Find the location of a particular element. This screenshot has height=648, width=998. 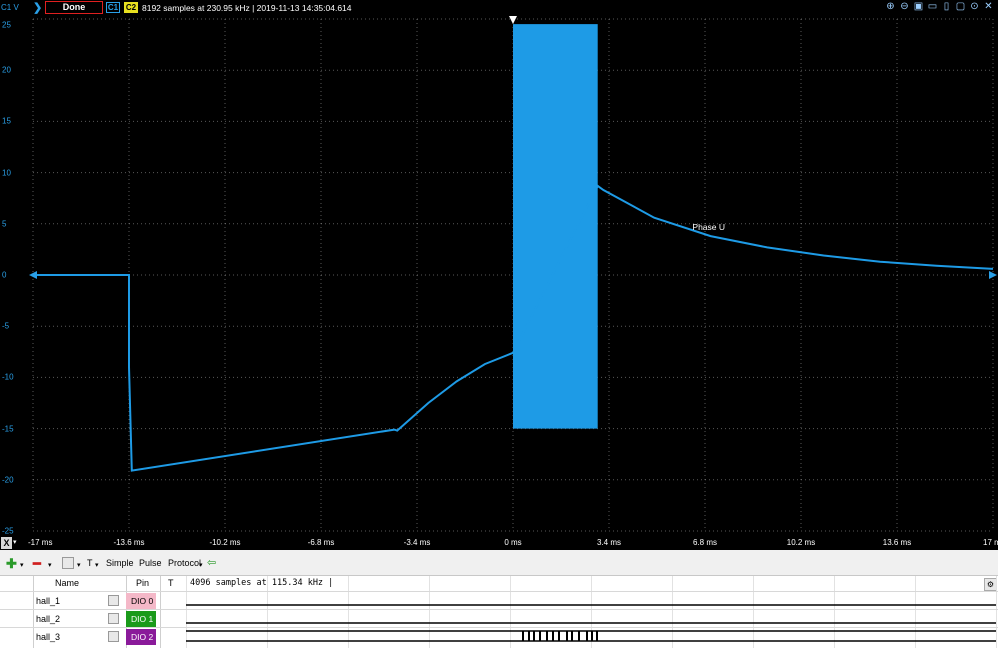

digital-channel-row: hall_2 DIO 1 is located at coordinates (499, 618).